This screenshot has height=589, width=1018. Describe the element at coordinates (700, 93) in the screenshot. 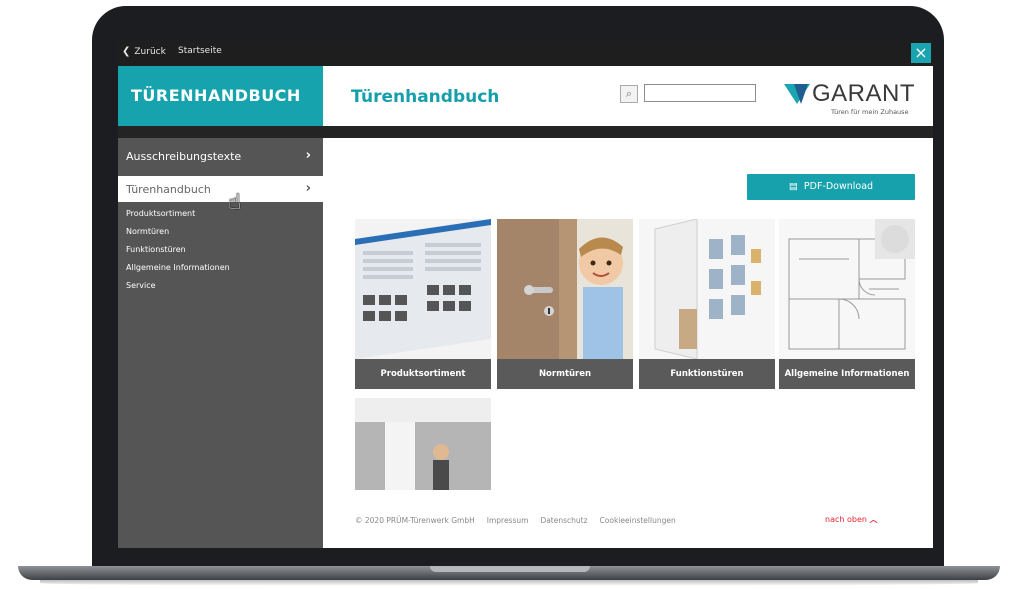

I see `search-input` at that location.